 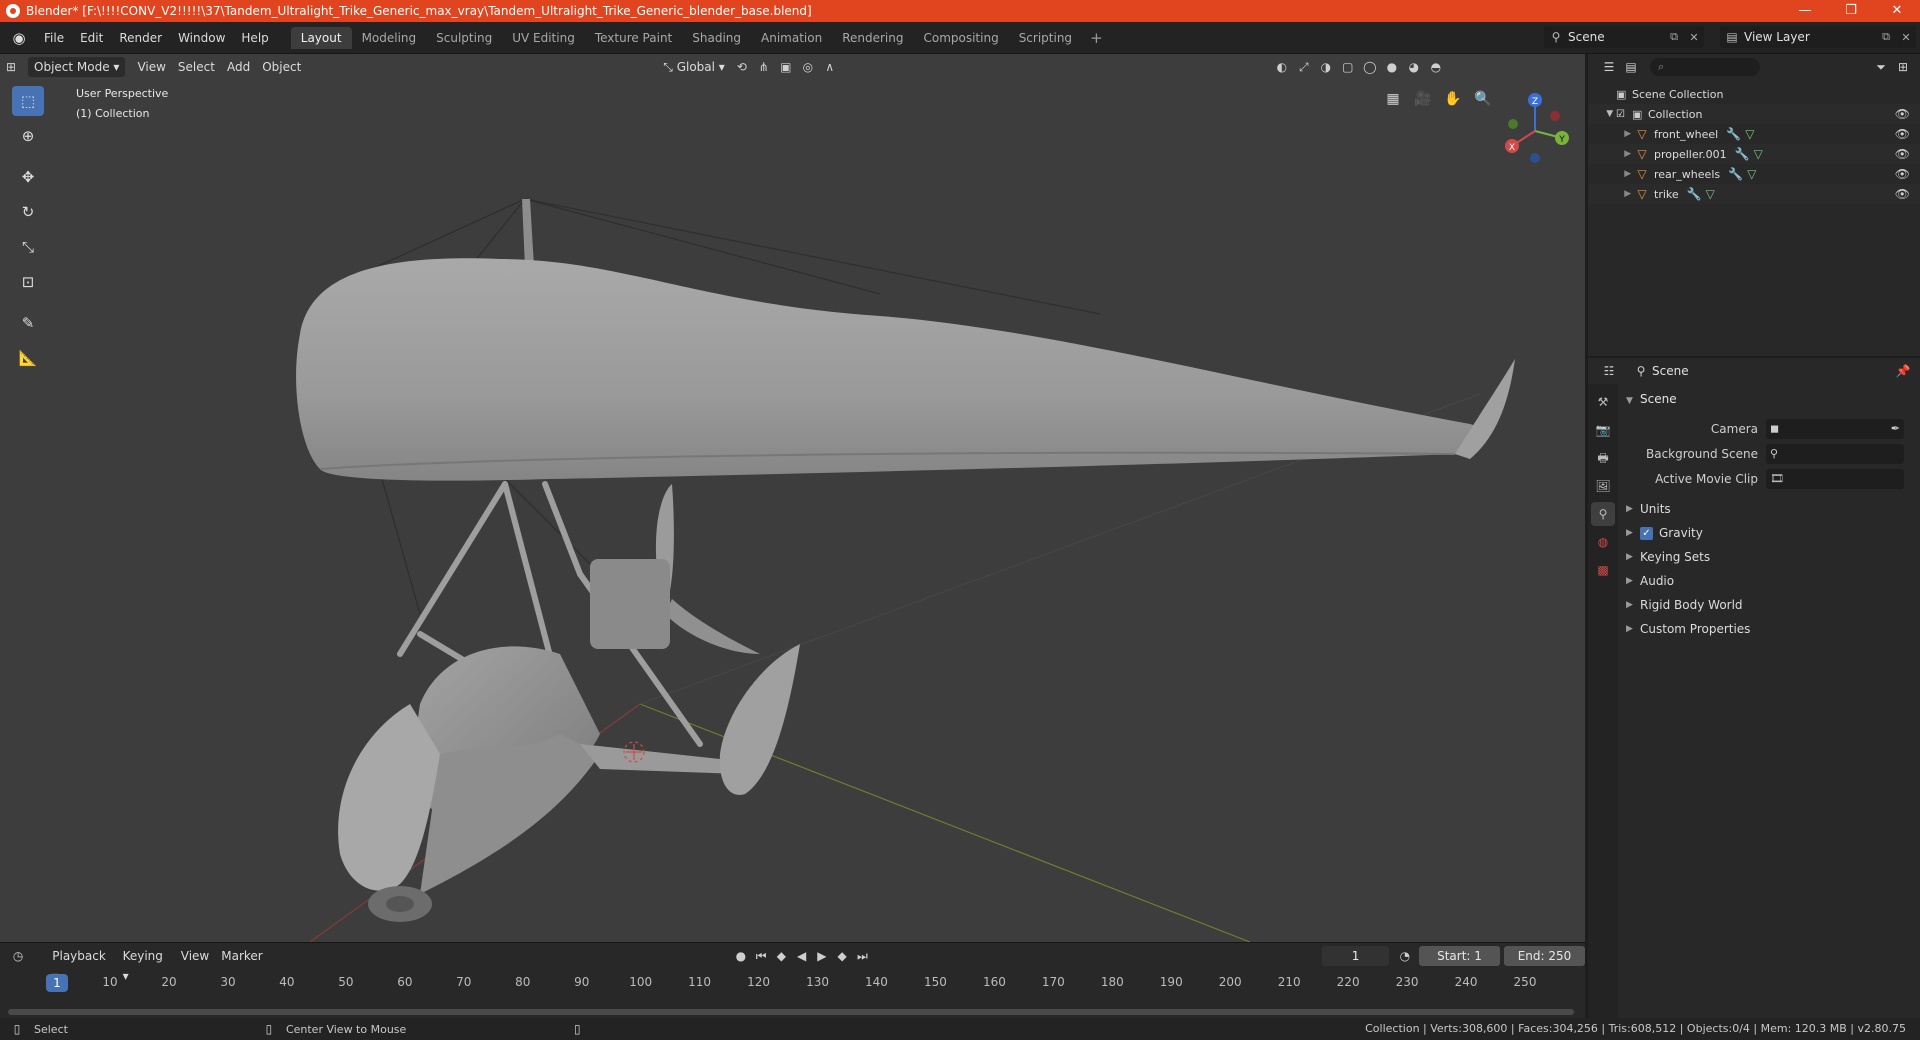 What do you see at coordinates (1624, 37) in the screenshot?
I see `scene-selector: ⚲ Scene ⧉ ✕` at bounding box center [1624, 37].